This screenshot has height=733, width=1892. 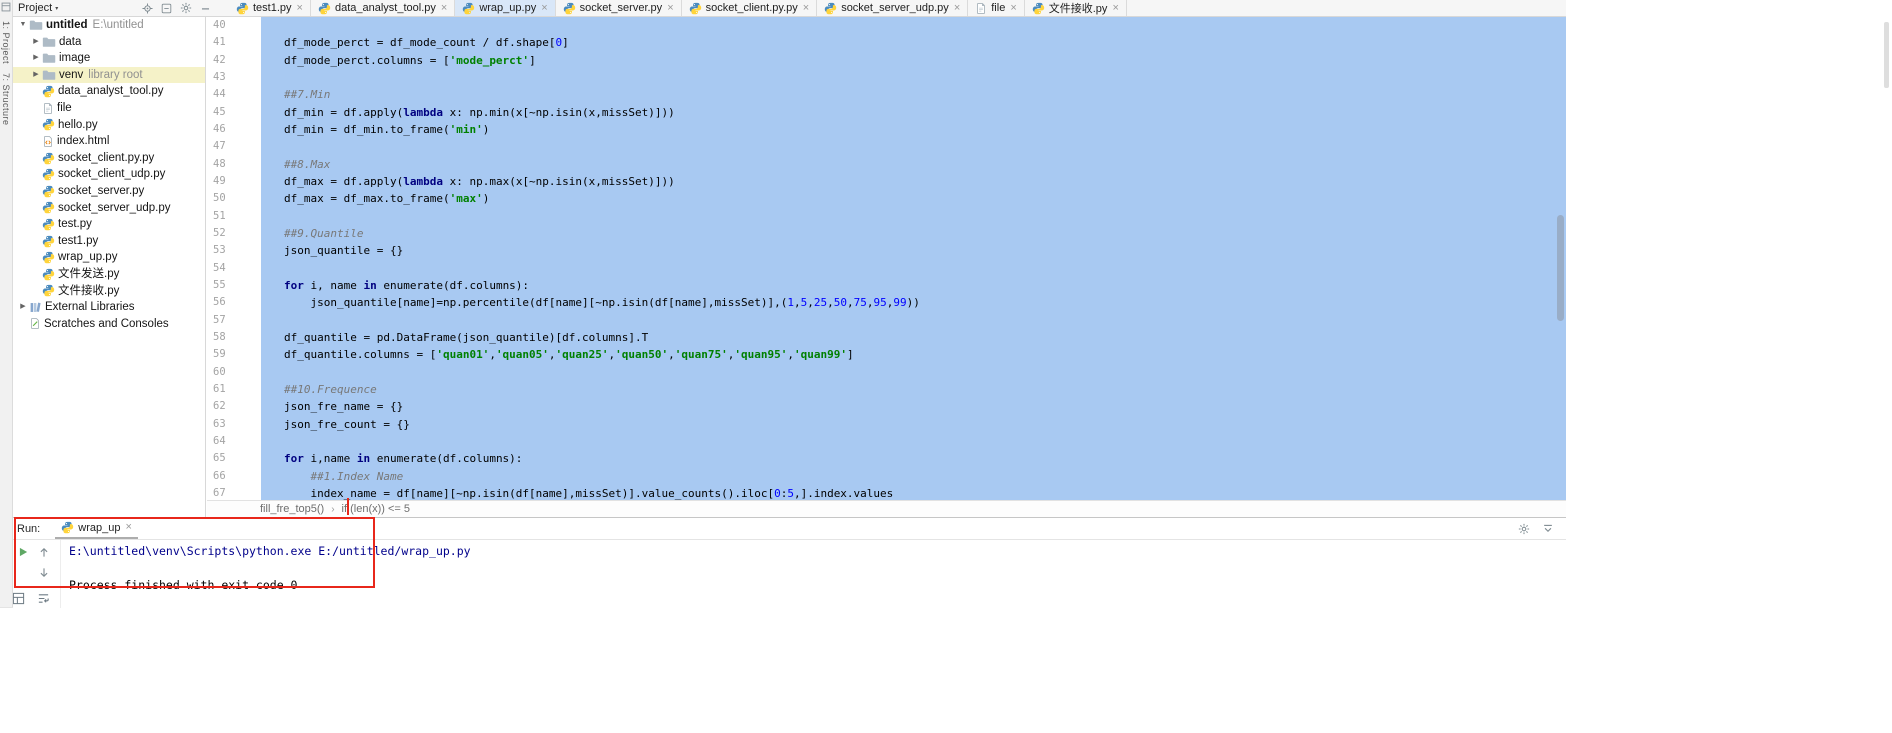 What do you see at coordinates (109, 224) in the screenshot?
I see `tree-item-test-py: test.py` at bounding box center [109, 224].